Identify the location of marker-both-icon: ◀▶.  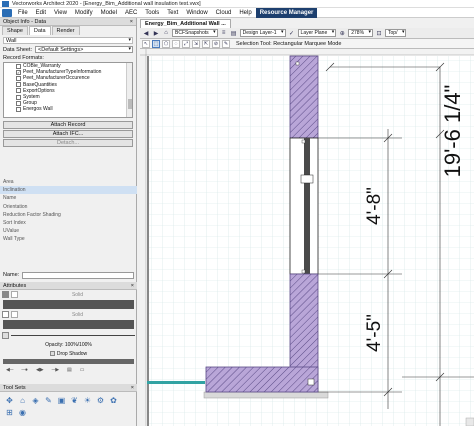
(40, 370).